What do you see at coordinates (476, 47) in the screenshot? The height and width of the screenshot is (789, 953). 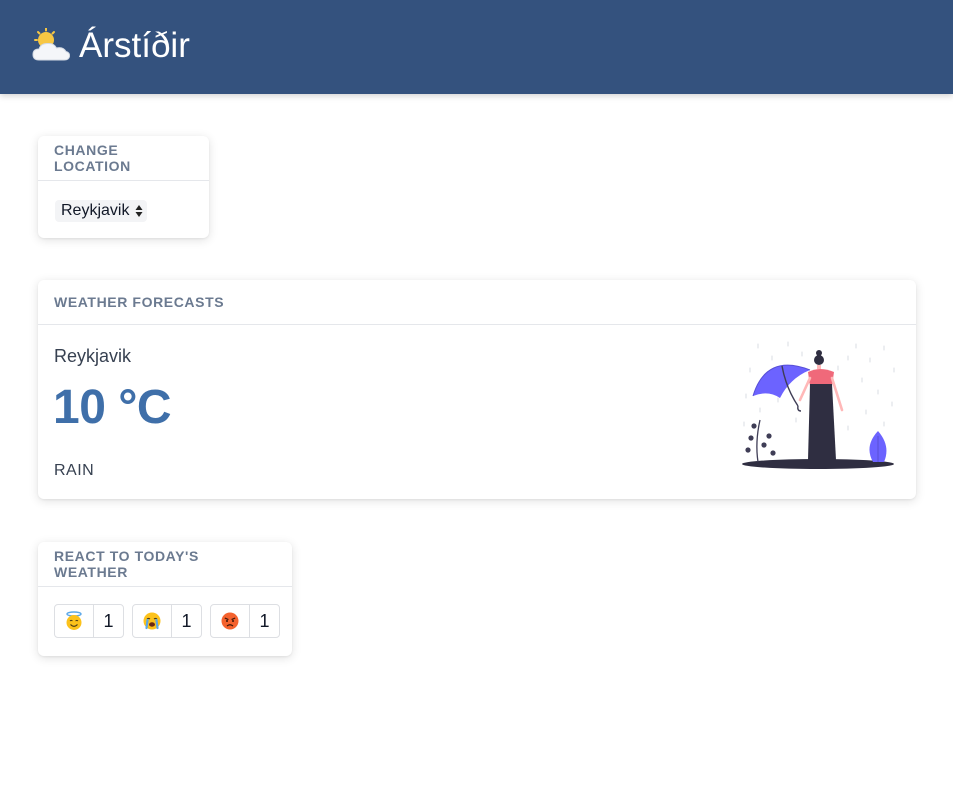 I see `top-bar: Árstíðir` at bounding box center [476, 47].